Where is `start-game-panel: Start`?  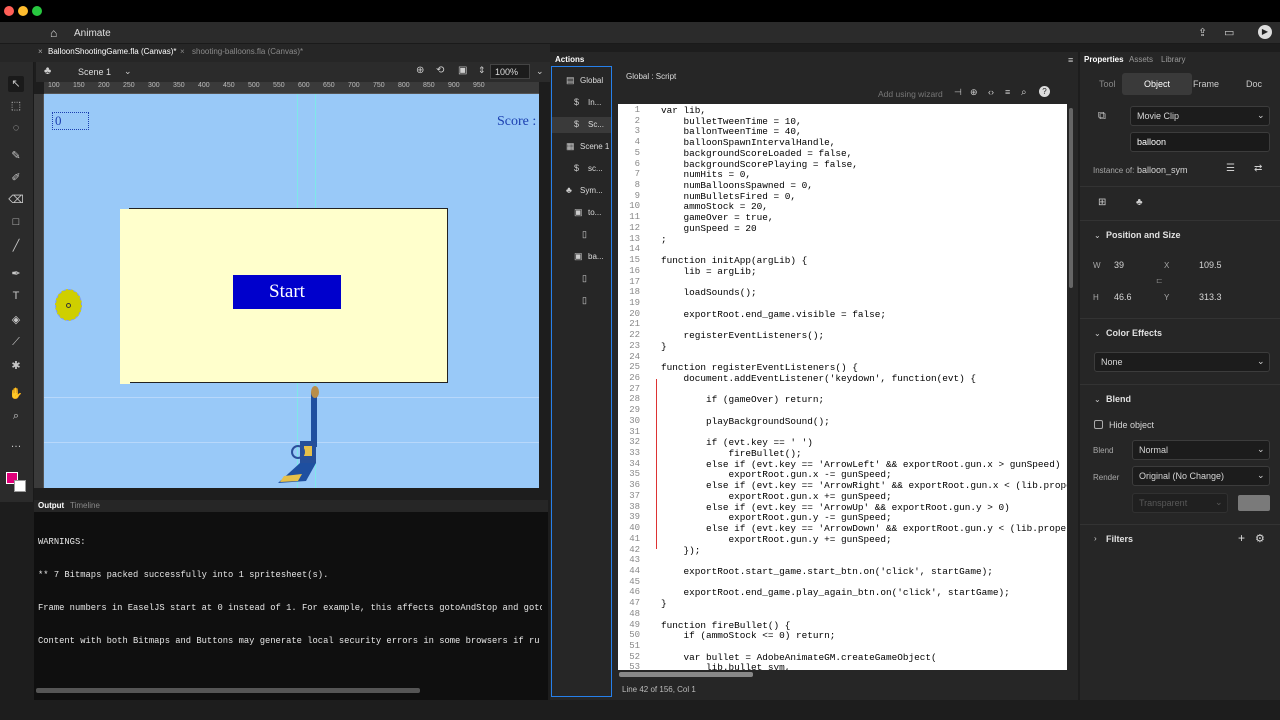 start-game-panel: Start is located at coordinates (284, 296).